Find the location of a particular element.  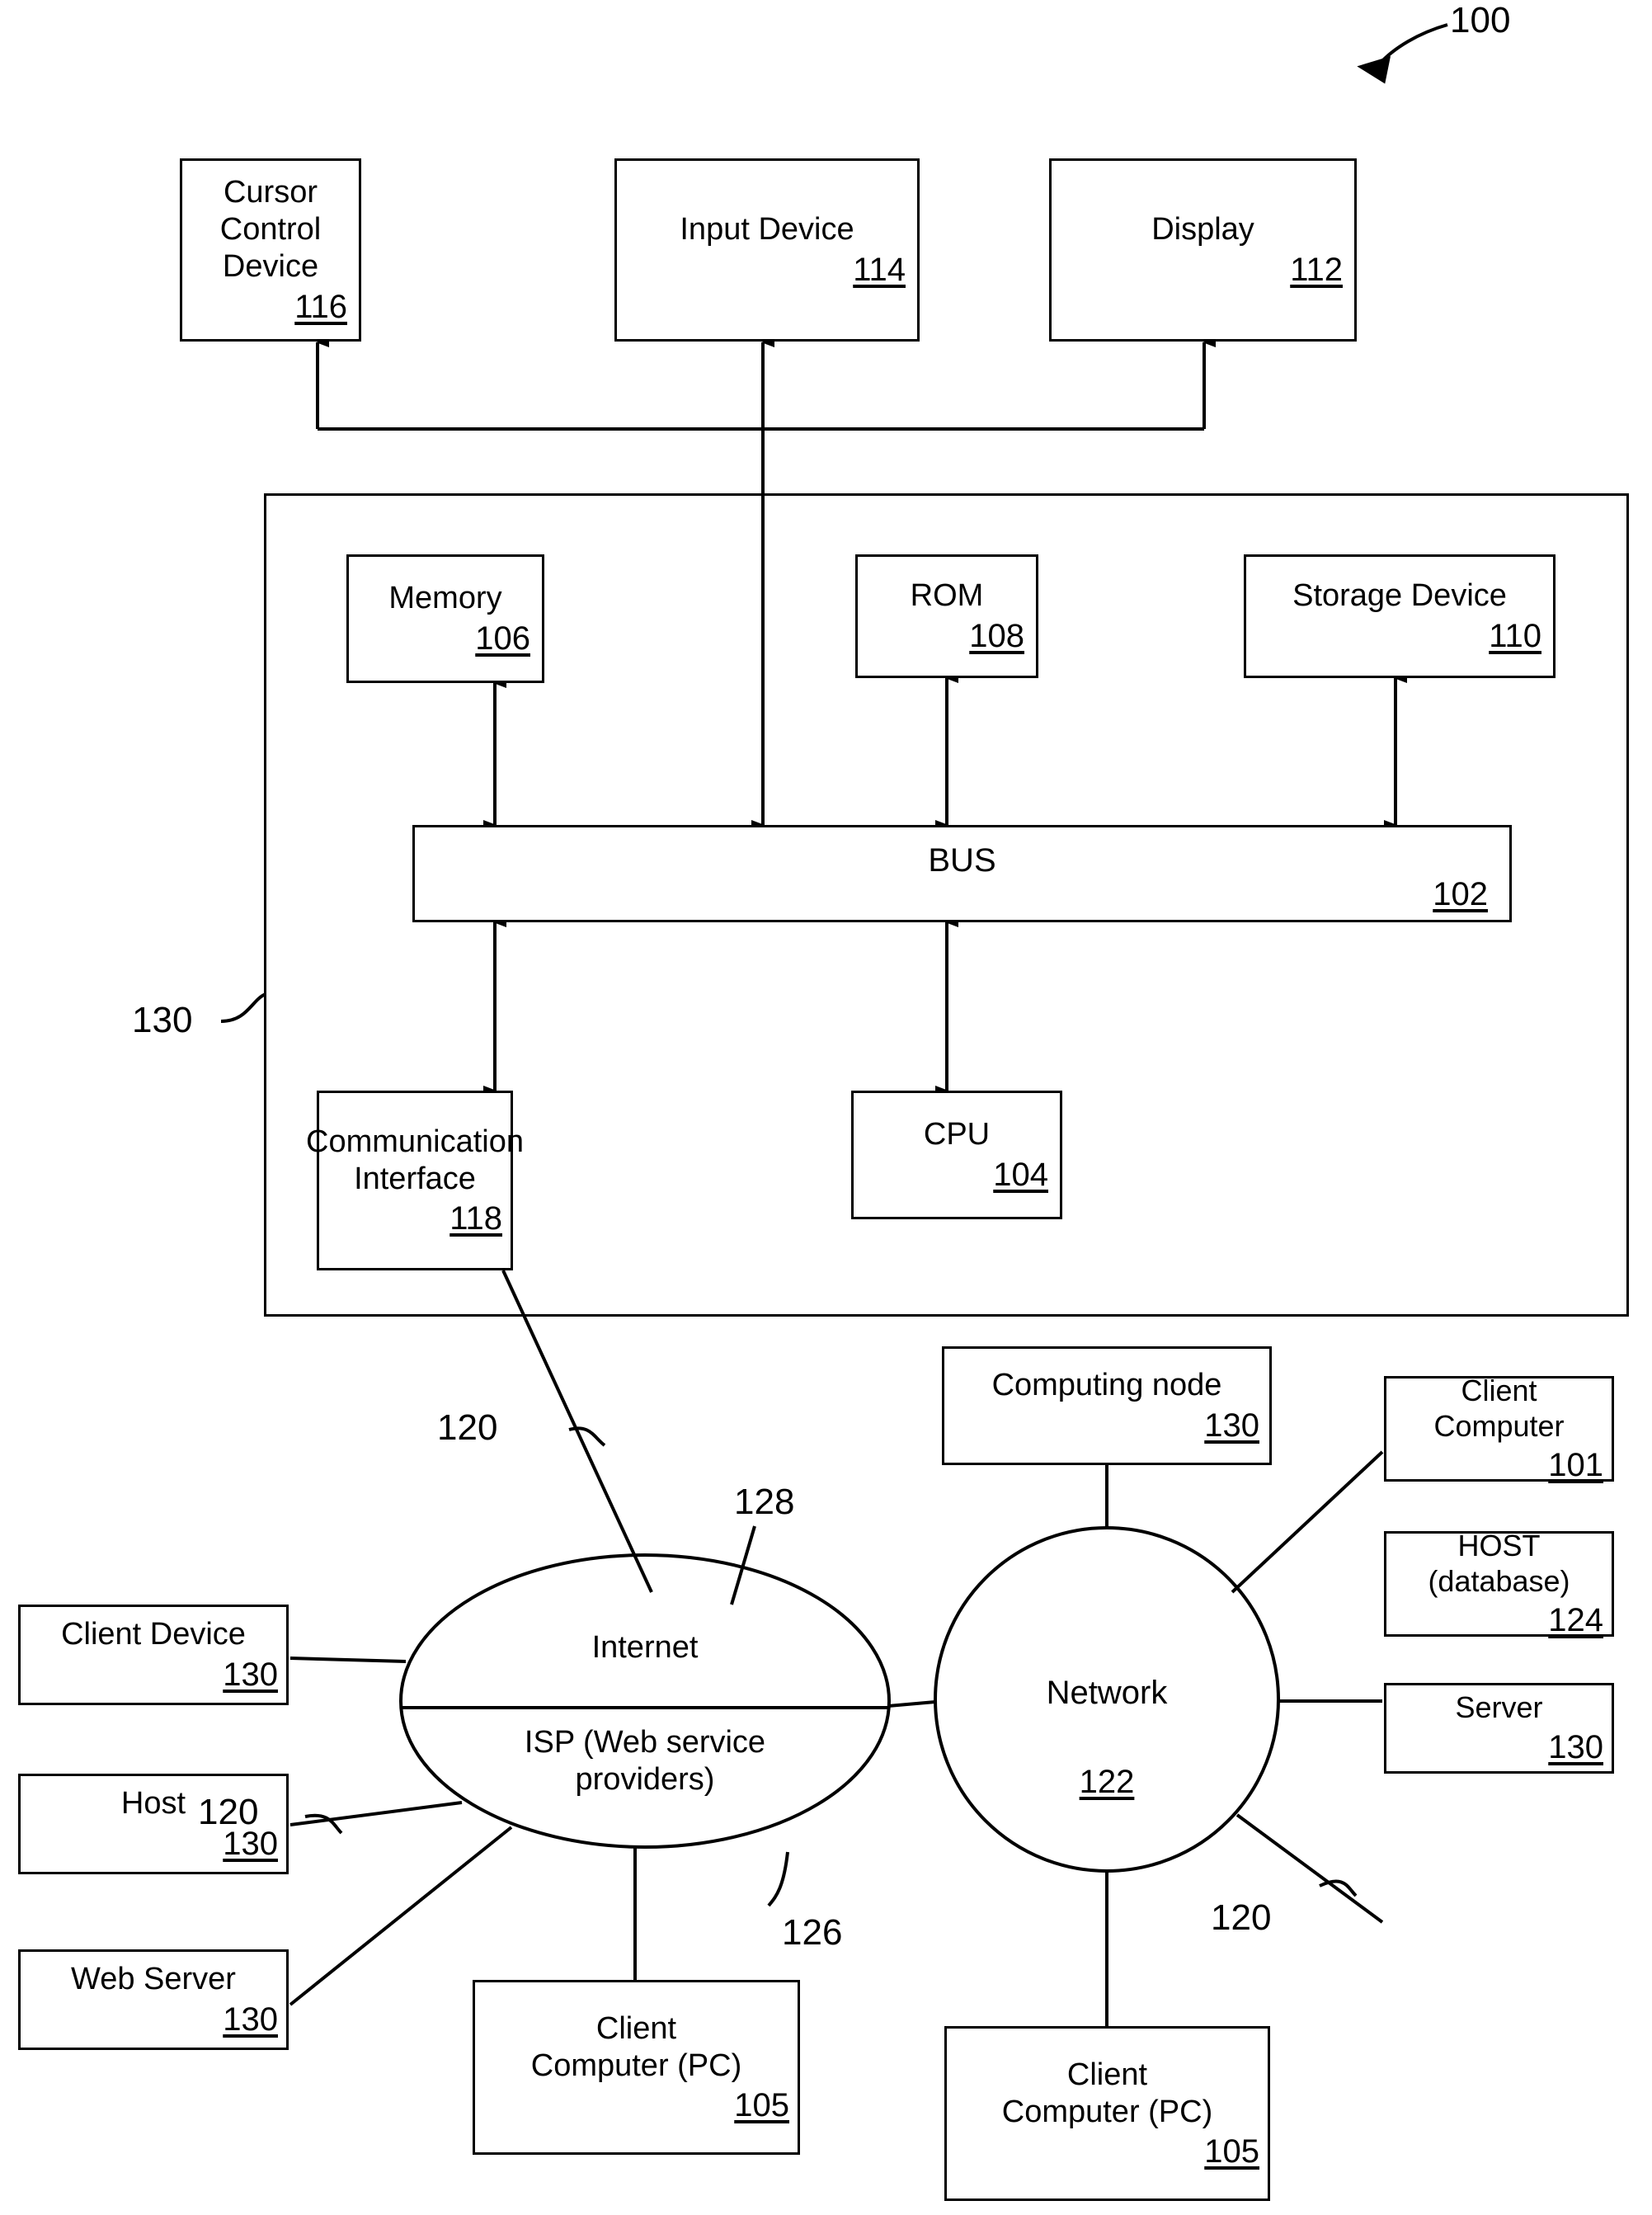

block-client-computer-101: Client Computer 101 is located at coordinates (1499, 1428).